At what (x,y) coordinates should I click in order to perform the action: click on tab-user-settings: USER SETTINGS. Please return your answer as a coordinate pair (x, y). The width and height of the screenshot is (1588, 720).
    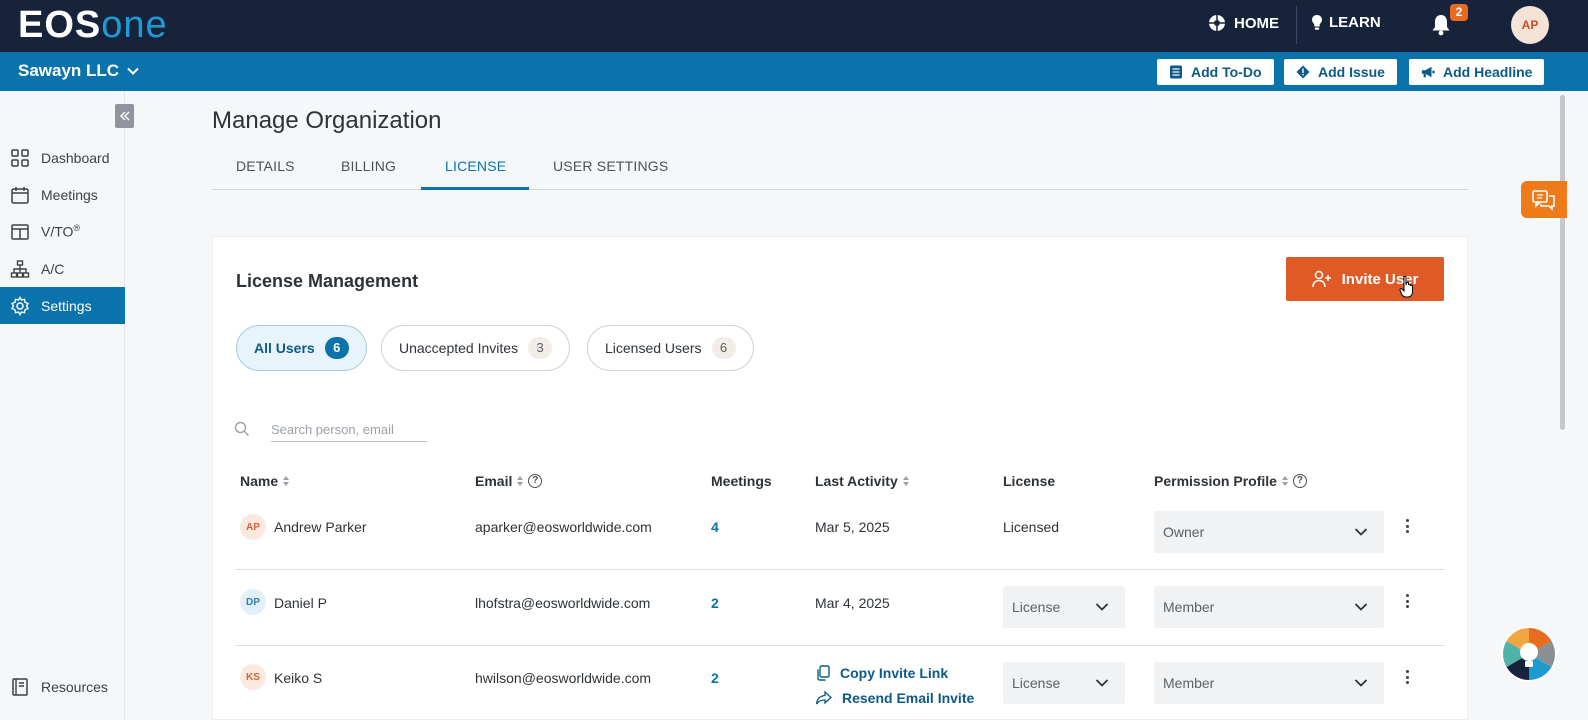
    Looking at the image, I should click on (610, 166).